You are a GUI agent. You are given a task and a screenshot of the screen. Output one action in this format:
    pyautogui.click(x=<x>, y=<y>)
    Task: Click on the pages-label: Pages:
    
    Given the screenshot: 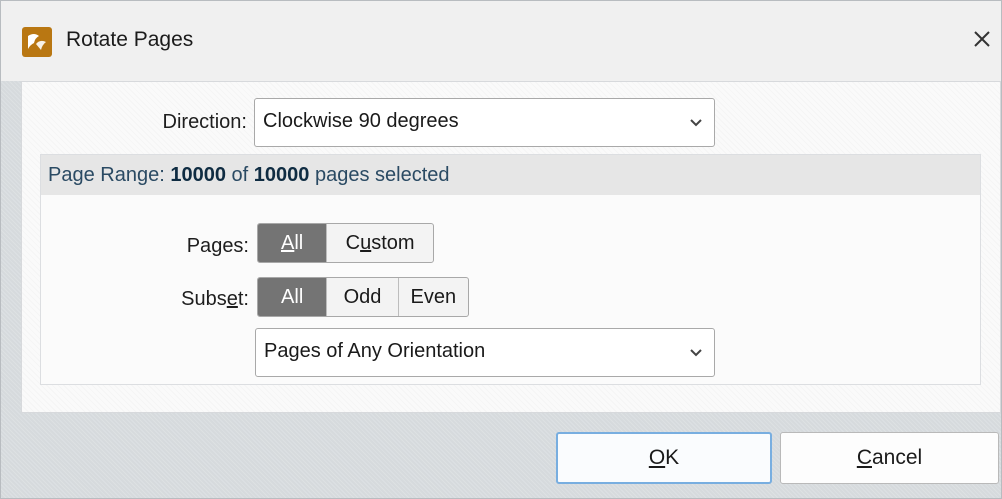 What is the action you would take?
    pyautogui.click(x=217, y=246)
    